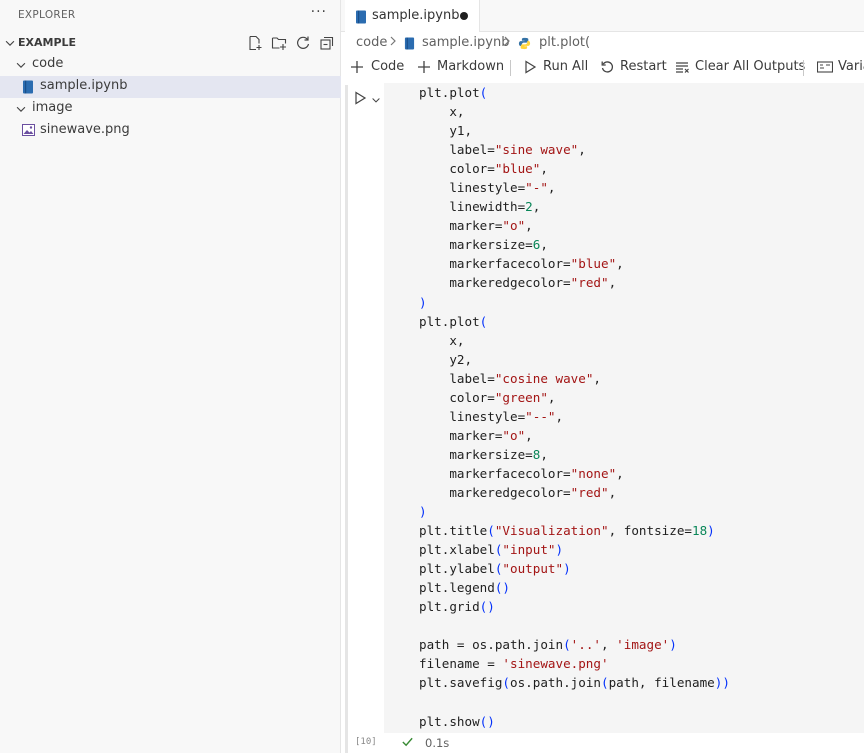  What do you see at coordinates (170, 109) in the screenshot?
I see `tree-folder-image: image` at bounding box center [170, 109].